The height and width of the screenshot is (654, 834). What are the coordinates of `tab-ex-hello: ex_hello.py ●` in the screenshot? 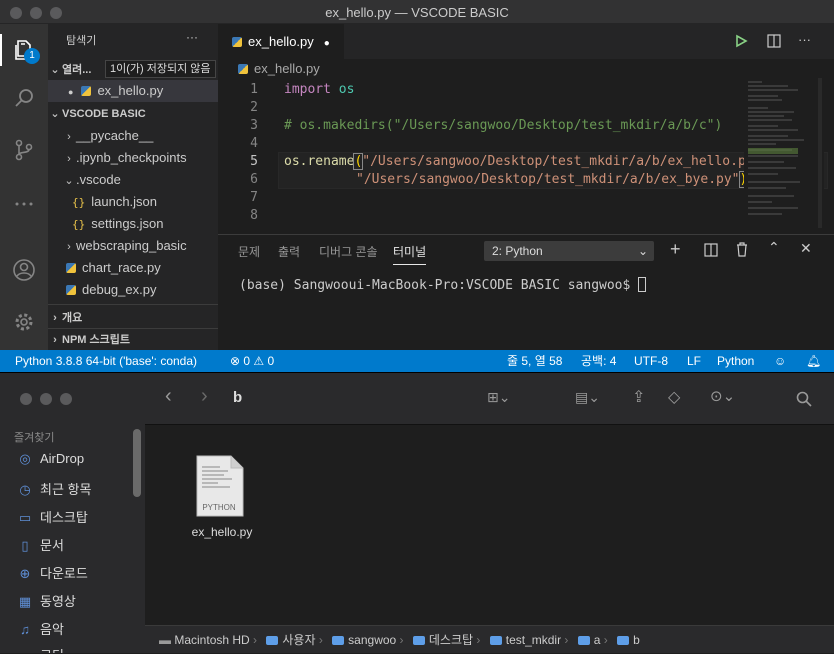 It's located at (281, 41).